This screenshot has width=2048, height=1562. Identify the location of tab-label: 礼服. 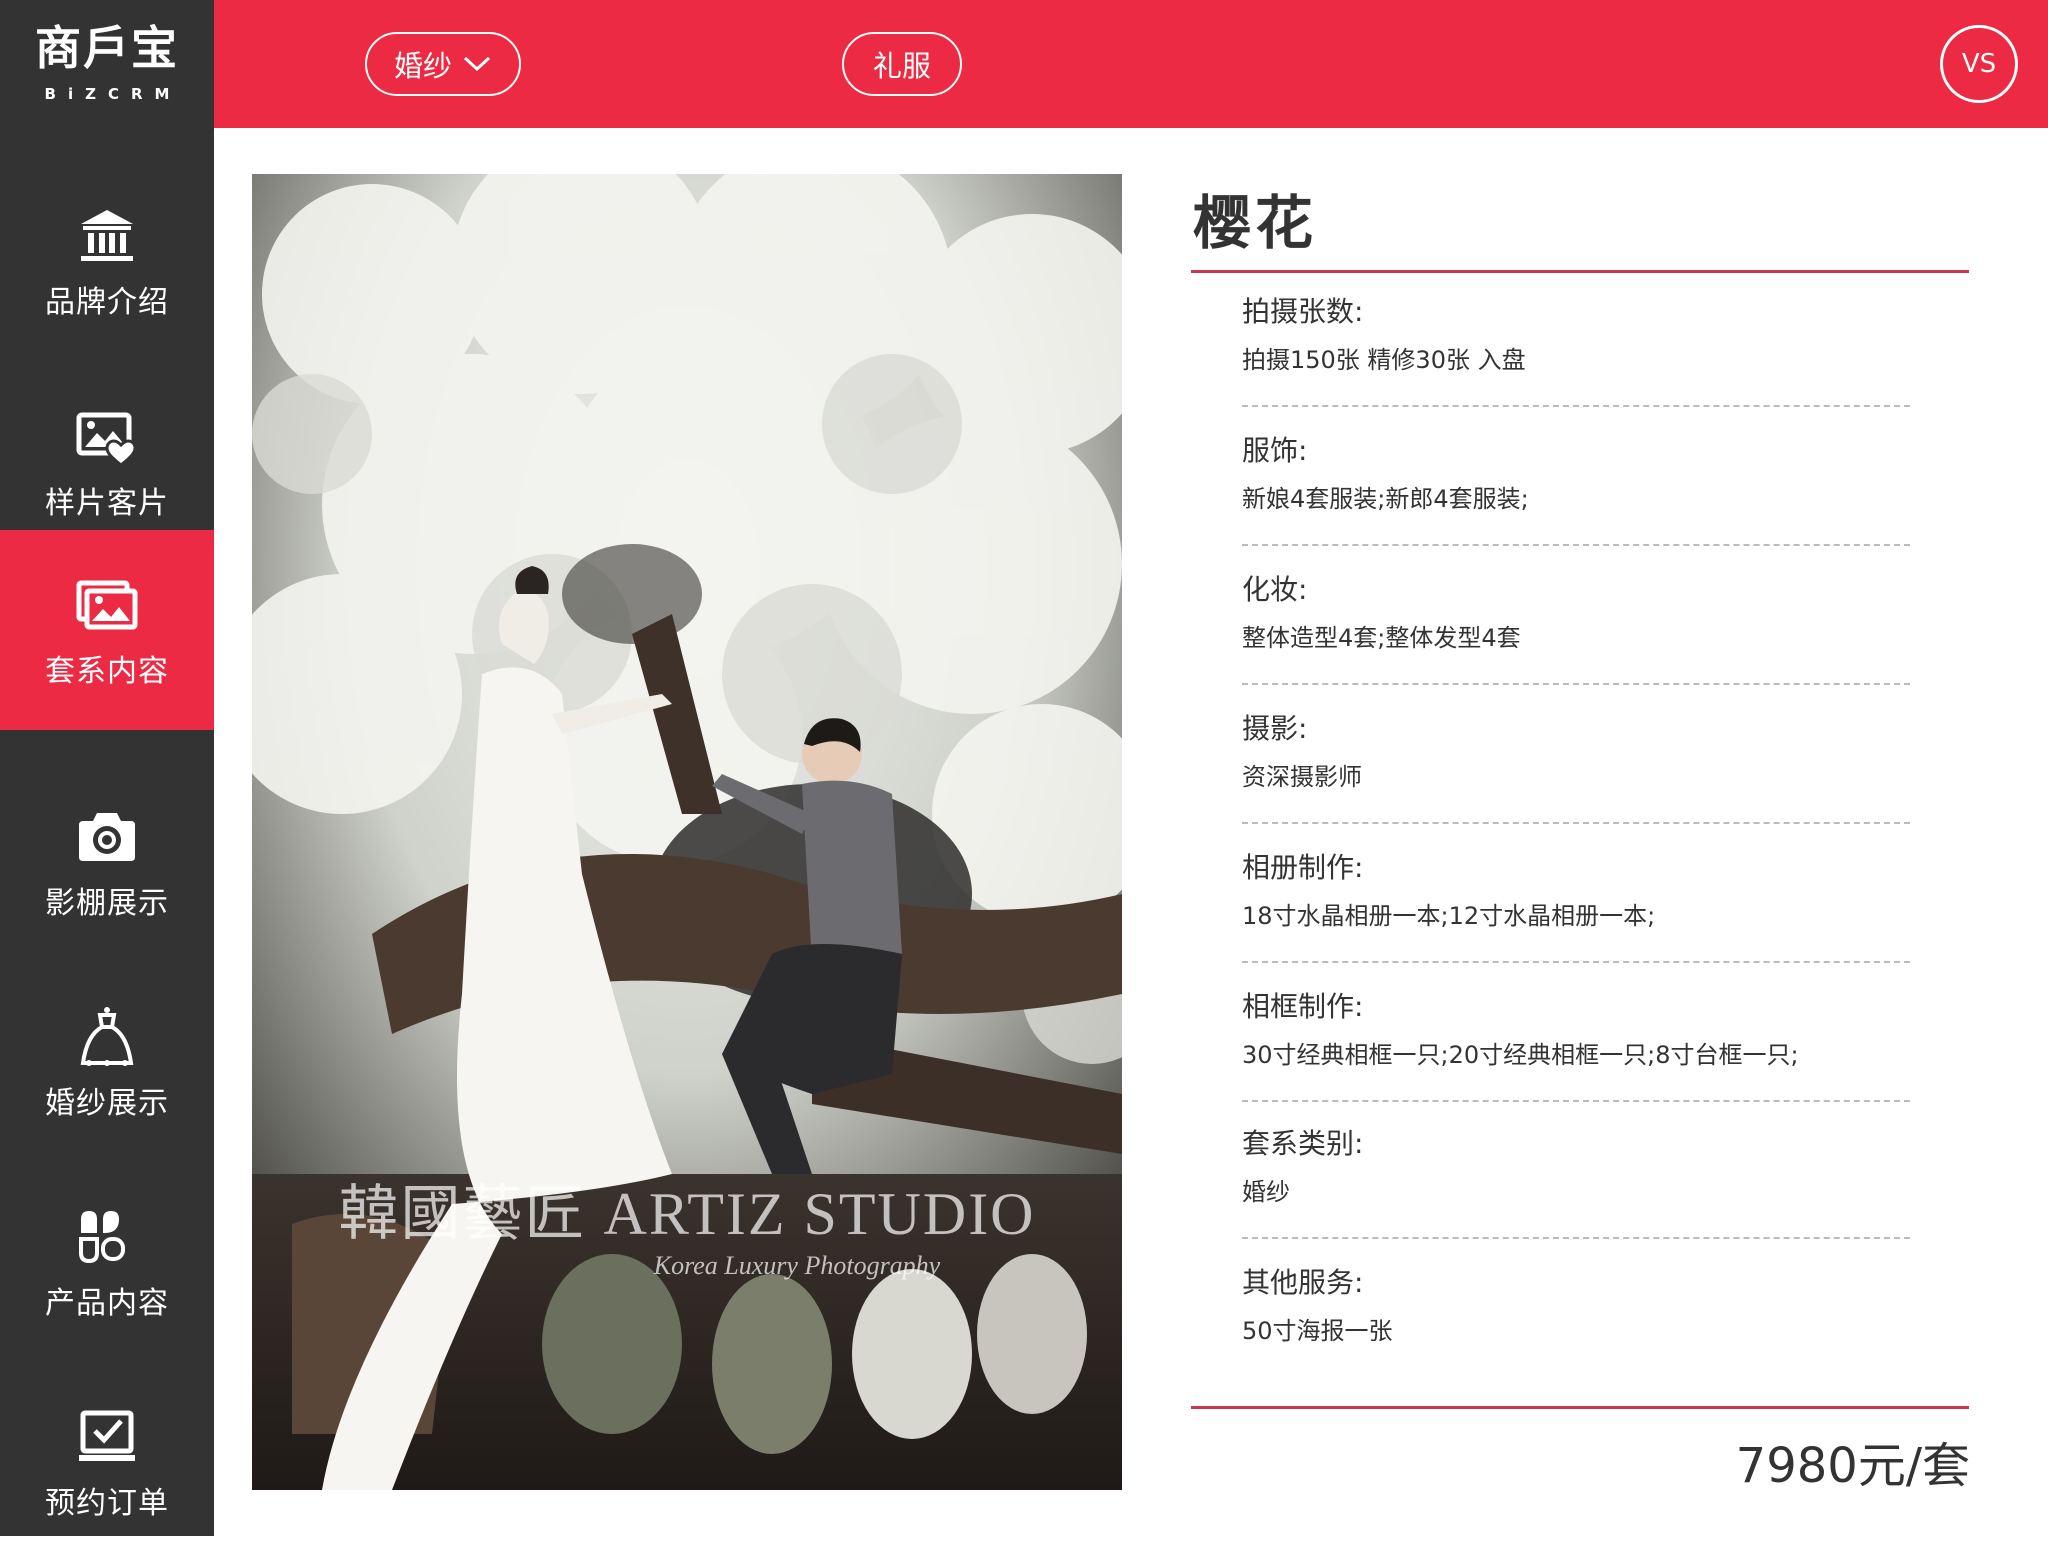
(901, 66).